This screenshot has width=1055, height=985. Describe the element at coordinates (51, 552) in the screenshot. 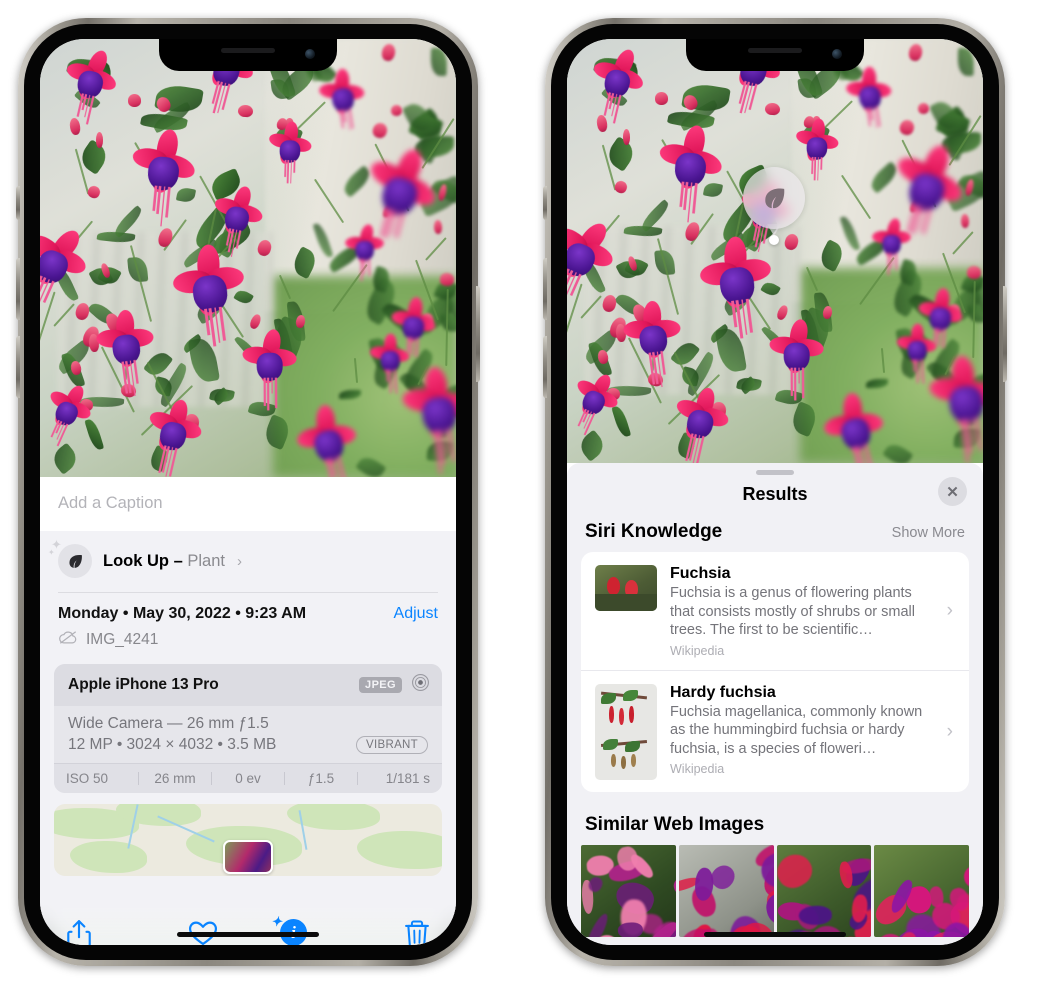

I see `sparkle-icon-small: ✦` at that location.